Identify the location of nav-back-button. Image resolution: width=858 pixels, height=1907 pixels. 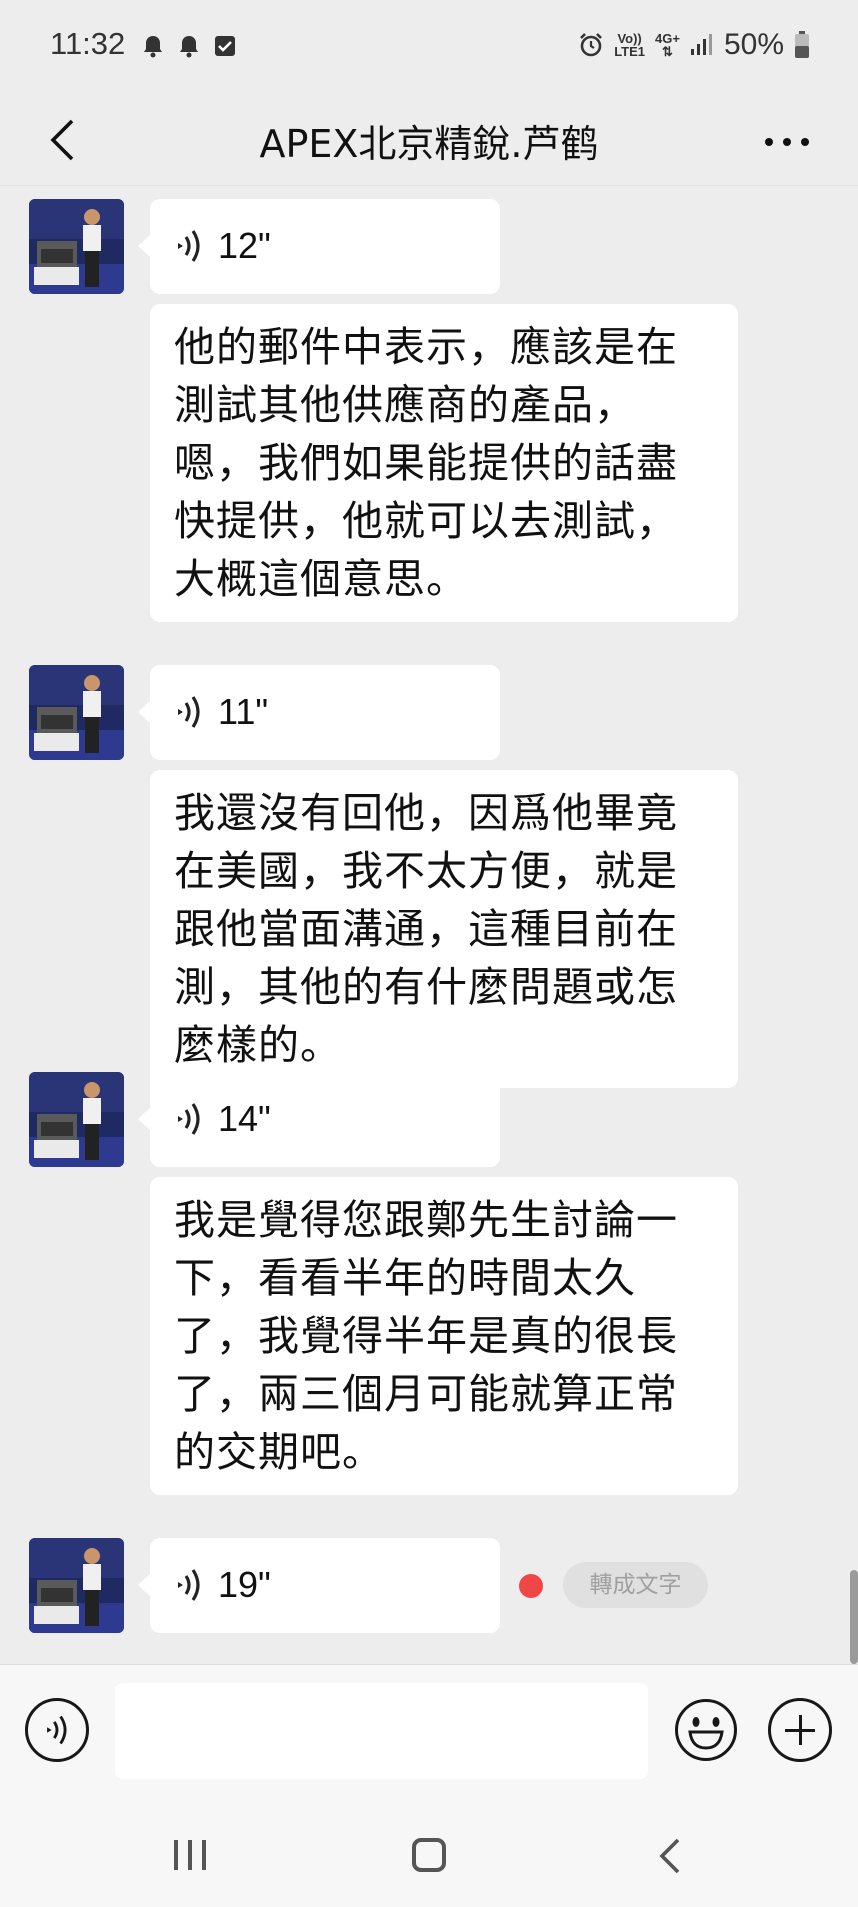
(672, 1856).